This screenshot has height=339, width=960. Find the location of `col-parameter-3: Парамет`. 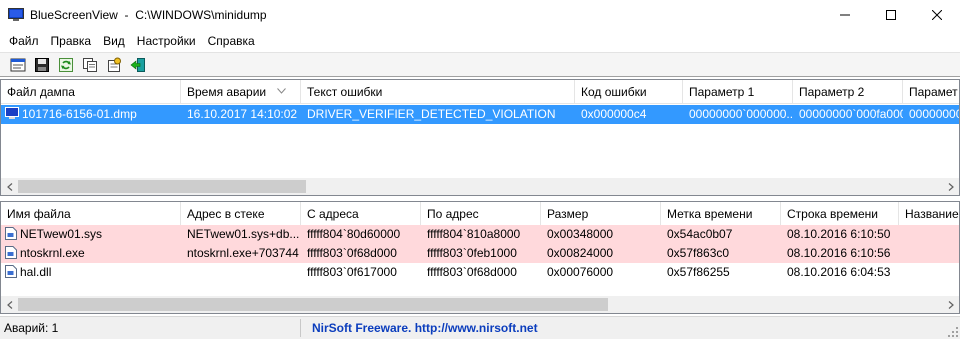

col-parameter-3: Парамет is located at coordinates (931, 92).